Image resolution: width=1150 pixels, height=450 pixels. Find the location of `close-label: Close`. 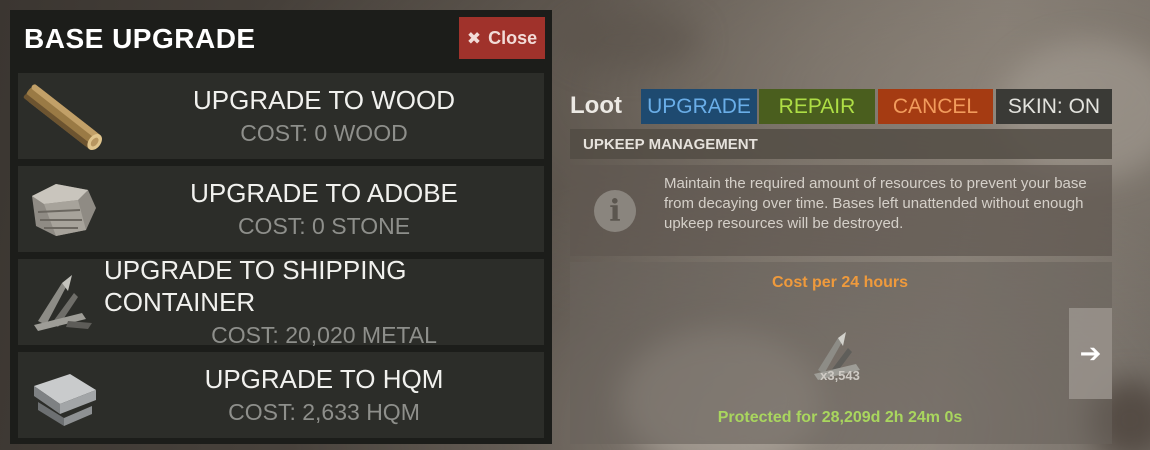

close-label: Close is located at coordinates (513, 37).